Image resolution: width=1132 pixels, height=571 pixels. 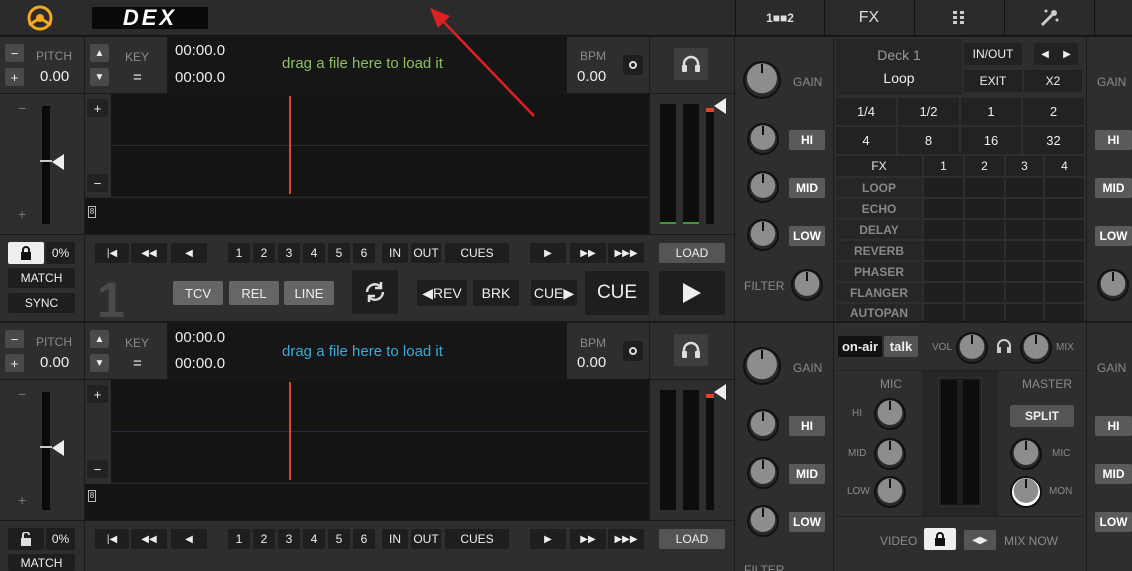 What do you see at coordinates (879, 312) in the screenshot?
I see `fx-autopan: AUTOPAN` at bounding box center [879, 312].